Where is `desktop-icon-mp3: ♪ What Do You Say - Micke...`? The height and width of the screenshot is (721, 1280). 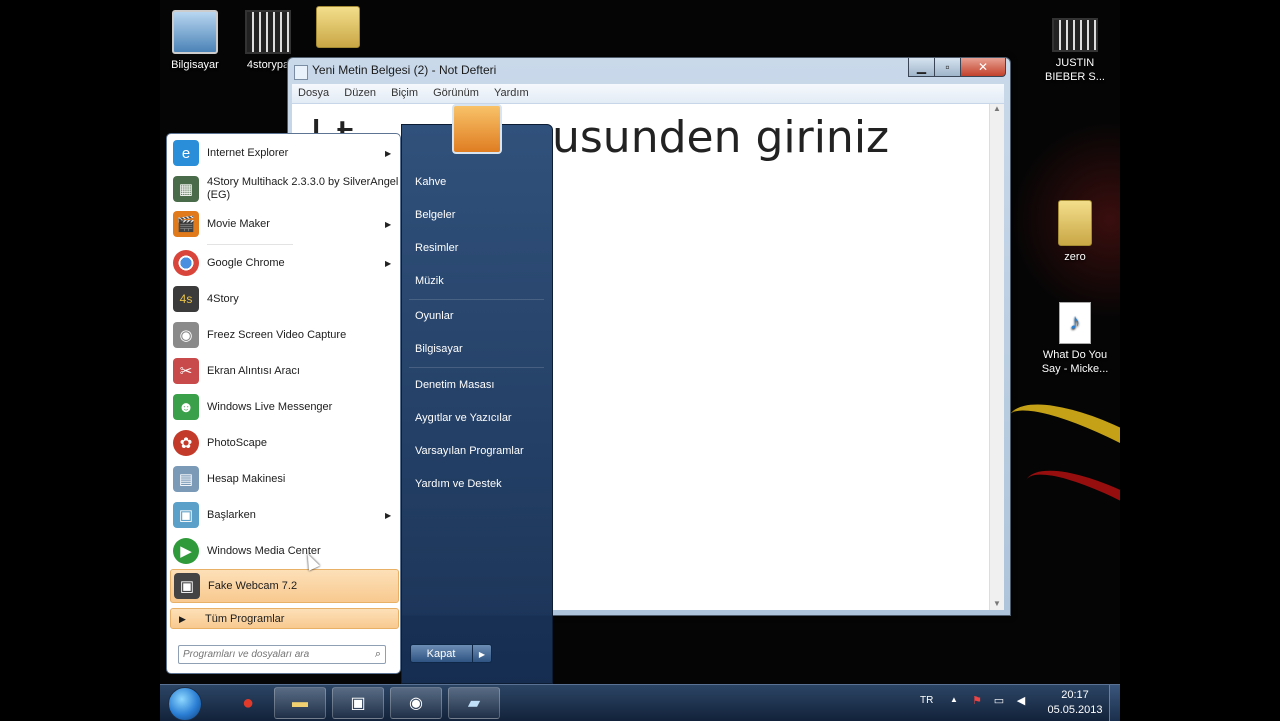 desktop-icon-mp3: ♪ What Do You Say - Micke... is located at coordinates (1075, 339).